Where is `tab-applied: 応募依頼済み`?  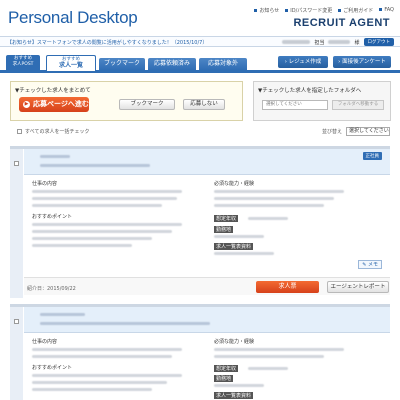 tab-applied: 応募依頼済み is located at coordinates (172, 64).